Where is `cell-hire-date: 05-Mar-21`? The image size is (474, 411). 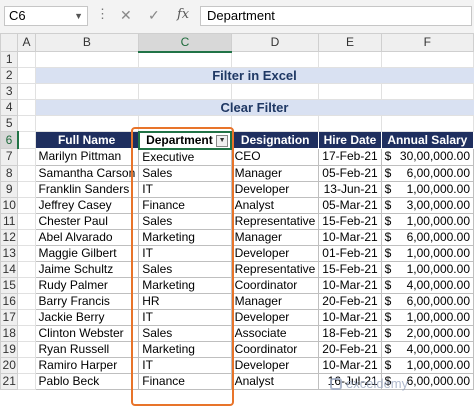 cell-hire-date: 05-Mar-21 is located at coordinates (350, 205).